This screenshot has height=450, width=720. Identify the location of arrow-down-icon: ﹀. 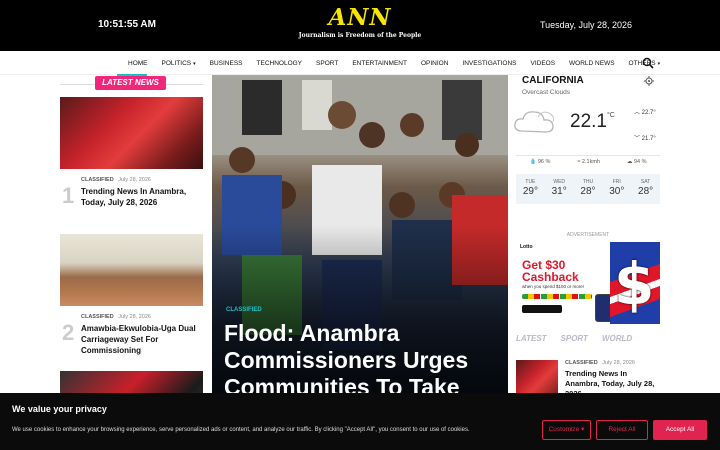
(638, 139).